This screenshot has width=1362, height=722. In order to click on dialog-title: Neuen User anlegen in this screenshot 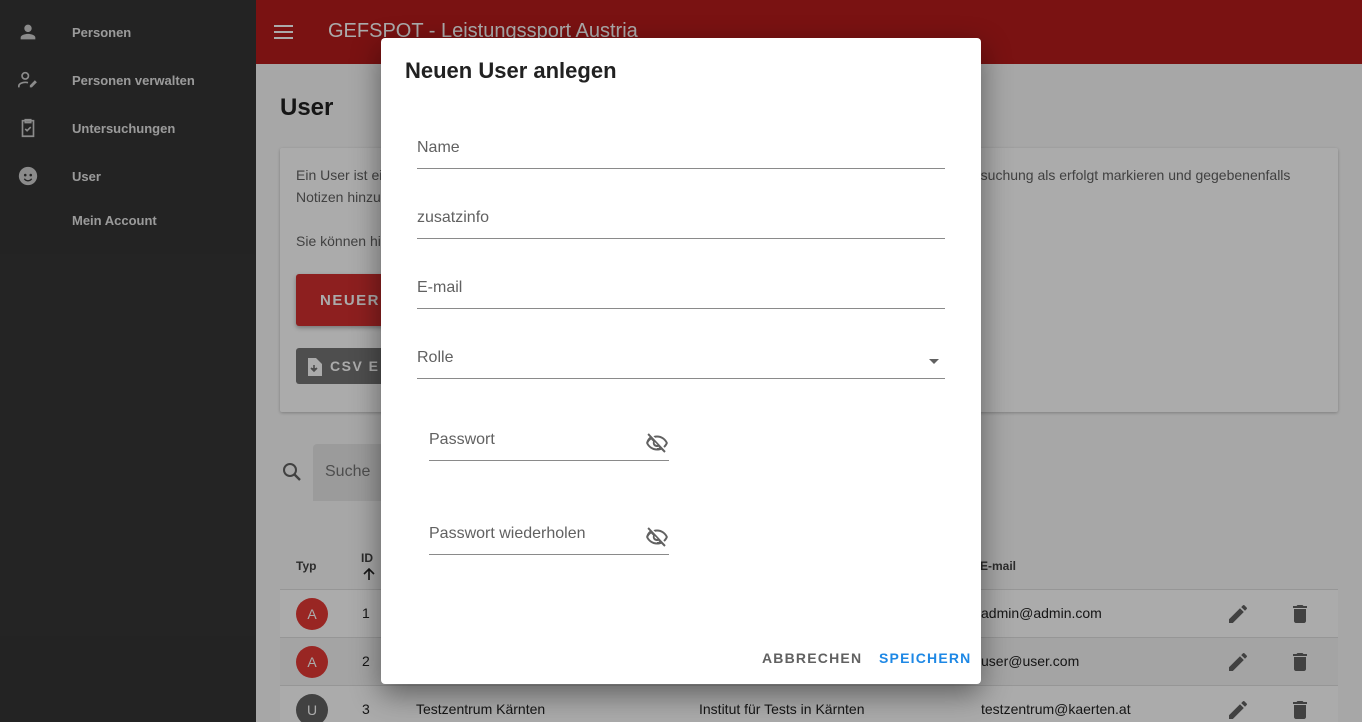, I will do `click(511, 70)`.